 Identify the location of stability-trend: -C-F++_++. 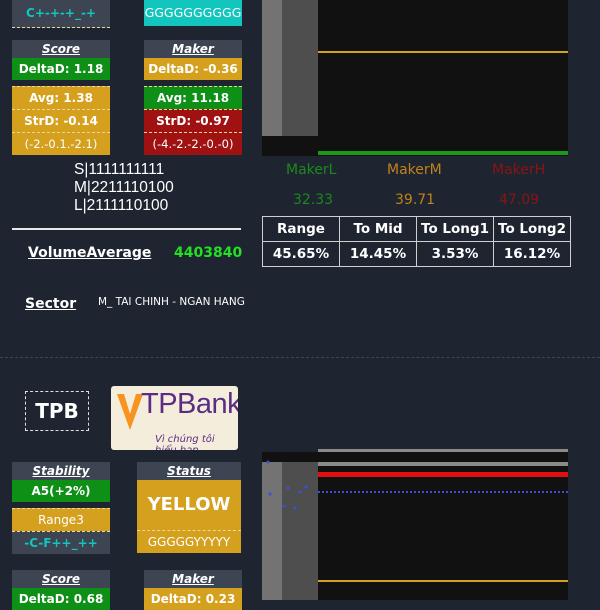
(61, 542).